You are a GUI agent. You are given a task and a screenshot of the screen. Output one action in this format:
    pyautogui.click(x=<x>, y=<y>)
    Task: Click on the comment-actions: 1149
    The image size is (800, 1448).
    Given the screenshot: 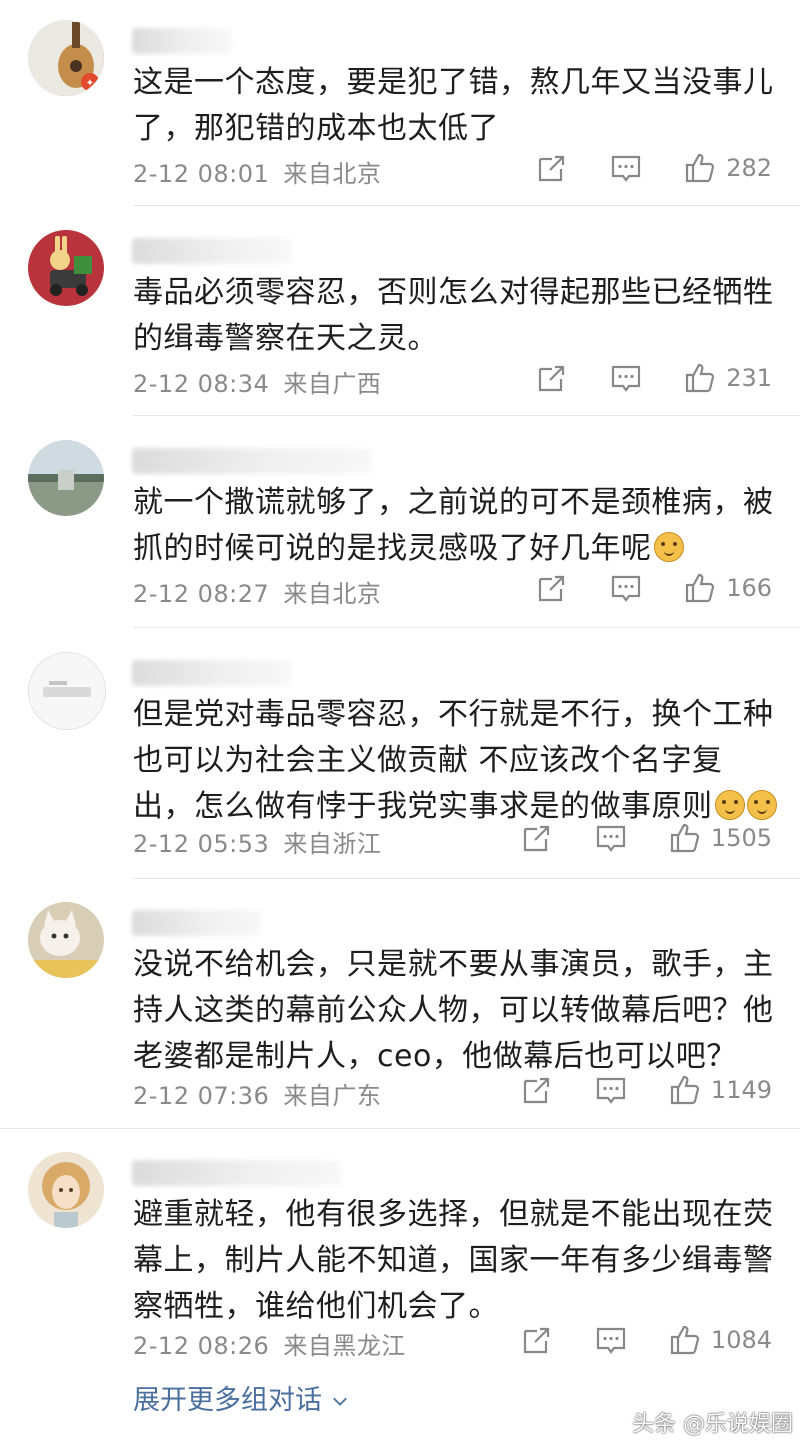 What is the action you would take?
    pyautogui.click(x=646, y=1090)
    